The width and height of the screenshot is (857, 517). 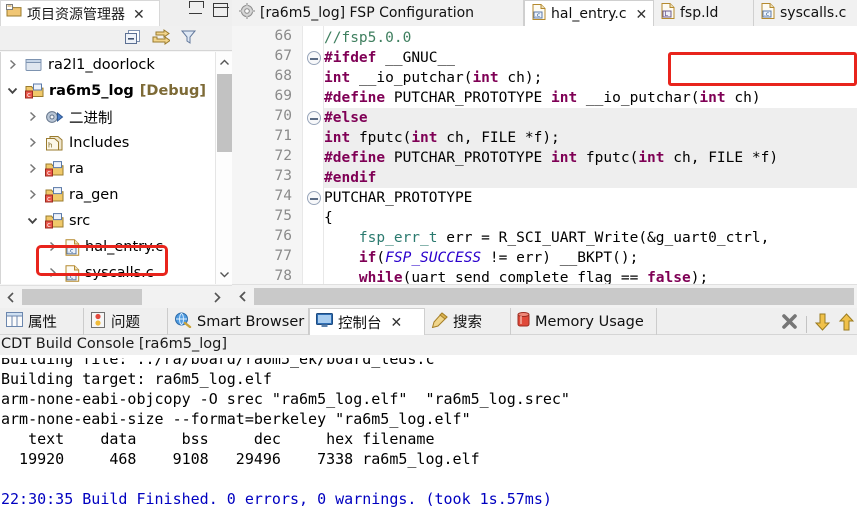 I want to click on tree-item-ra6m5_log: c ra6m5_log [Debug], so click(x=116, y=91).